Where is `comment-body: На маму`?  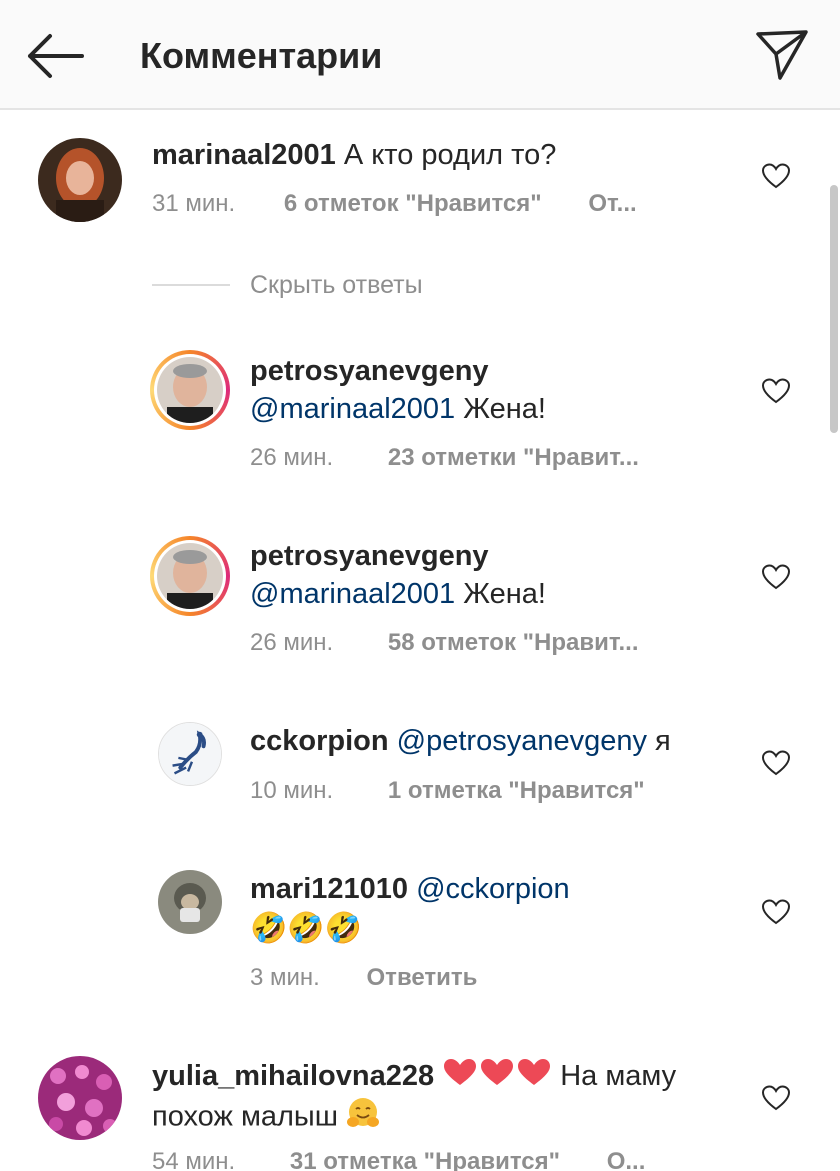 comment-body: На маму is located at coordinates (618, 1076).